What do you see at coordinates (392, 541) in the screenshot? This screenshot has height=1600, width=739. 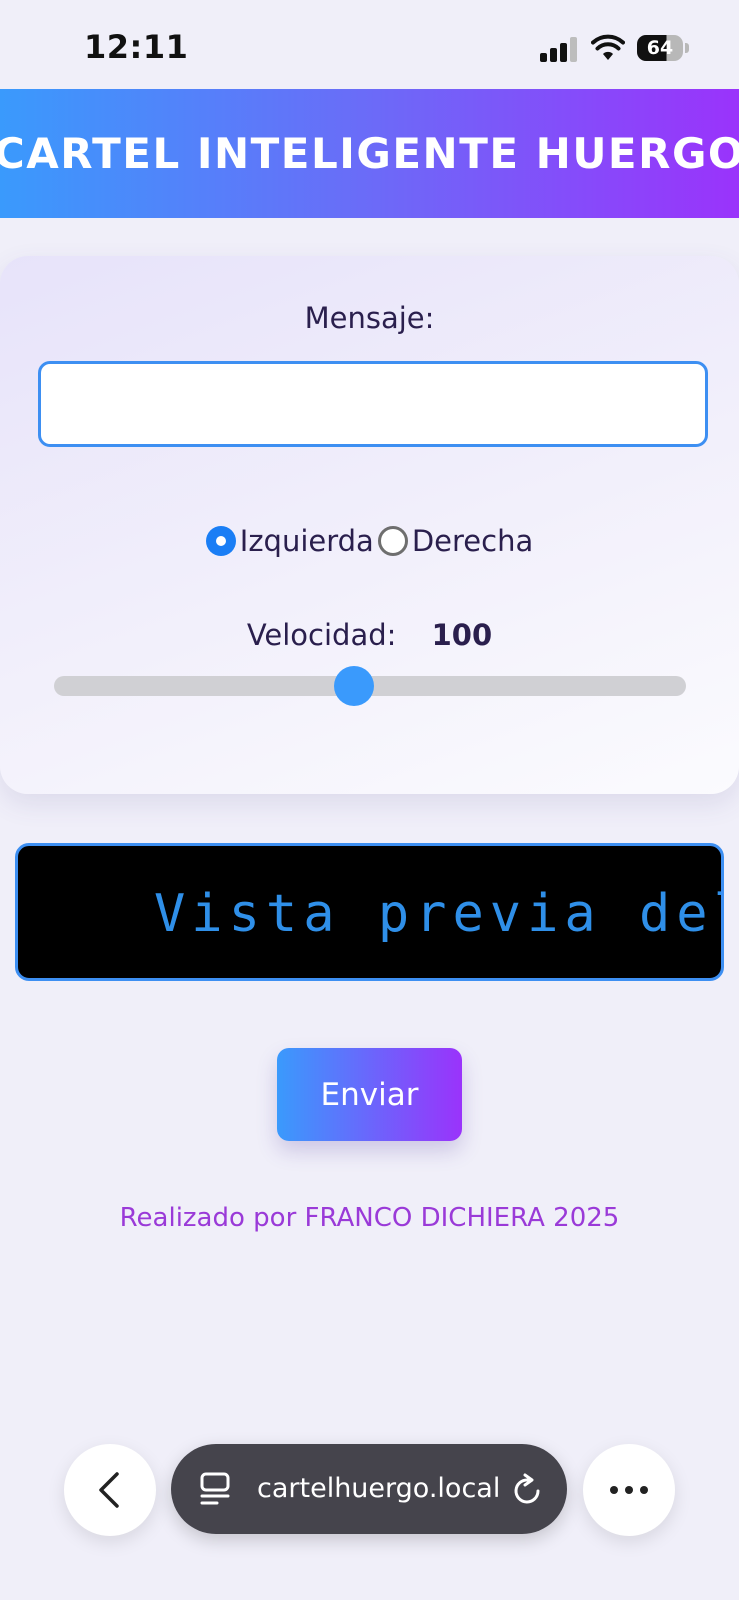 I see `radio-derecha` at bounding box center [392, 541].